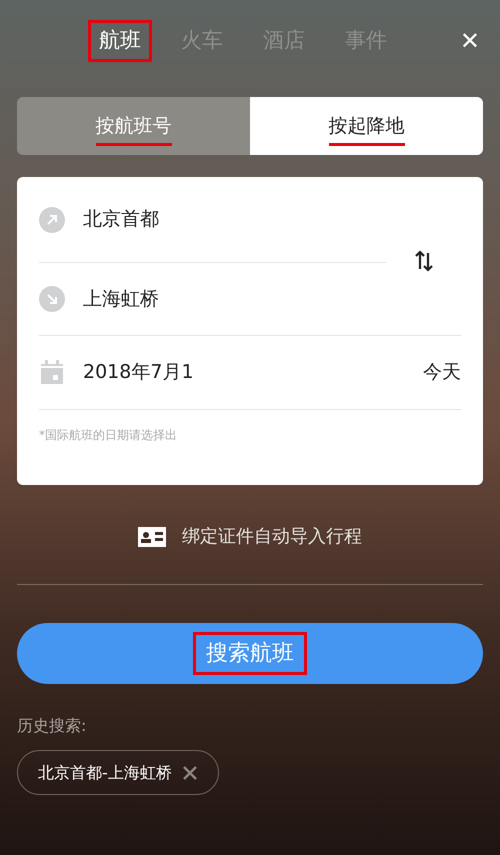 This screenshot has height=855, width=500. What do you see at coordinates (442, 373) in the screenshot?
I see `date-hint: 今天` at bounding box center [442, 373].